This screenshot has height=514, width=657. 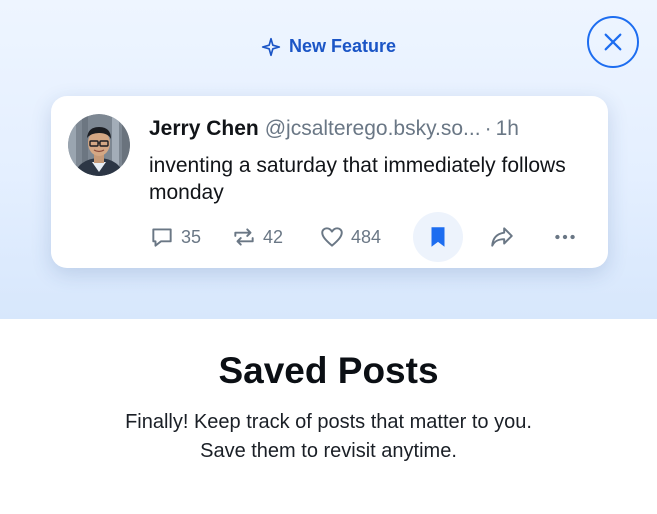 What do you see at coordinates (328, 370) in the screenshot?
I see `dialog-title: Saved Posts` at bounding box center [328, 370].